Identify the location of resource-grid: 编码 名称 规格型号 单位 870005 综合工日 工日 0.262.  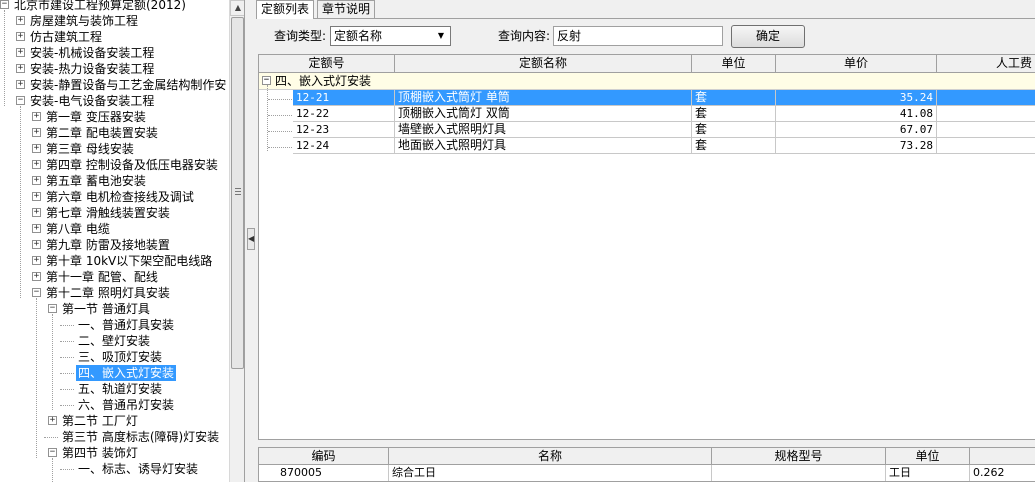
(646, 464).